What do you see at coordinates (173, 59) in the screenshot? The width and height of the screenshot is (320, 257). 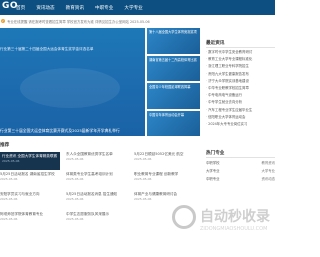 I see `thumb-title: 湖南省第五届十二所高校体育比赛` at bounding box center [173, 59].